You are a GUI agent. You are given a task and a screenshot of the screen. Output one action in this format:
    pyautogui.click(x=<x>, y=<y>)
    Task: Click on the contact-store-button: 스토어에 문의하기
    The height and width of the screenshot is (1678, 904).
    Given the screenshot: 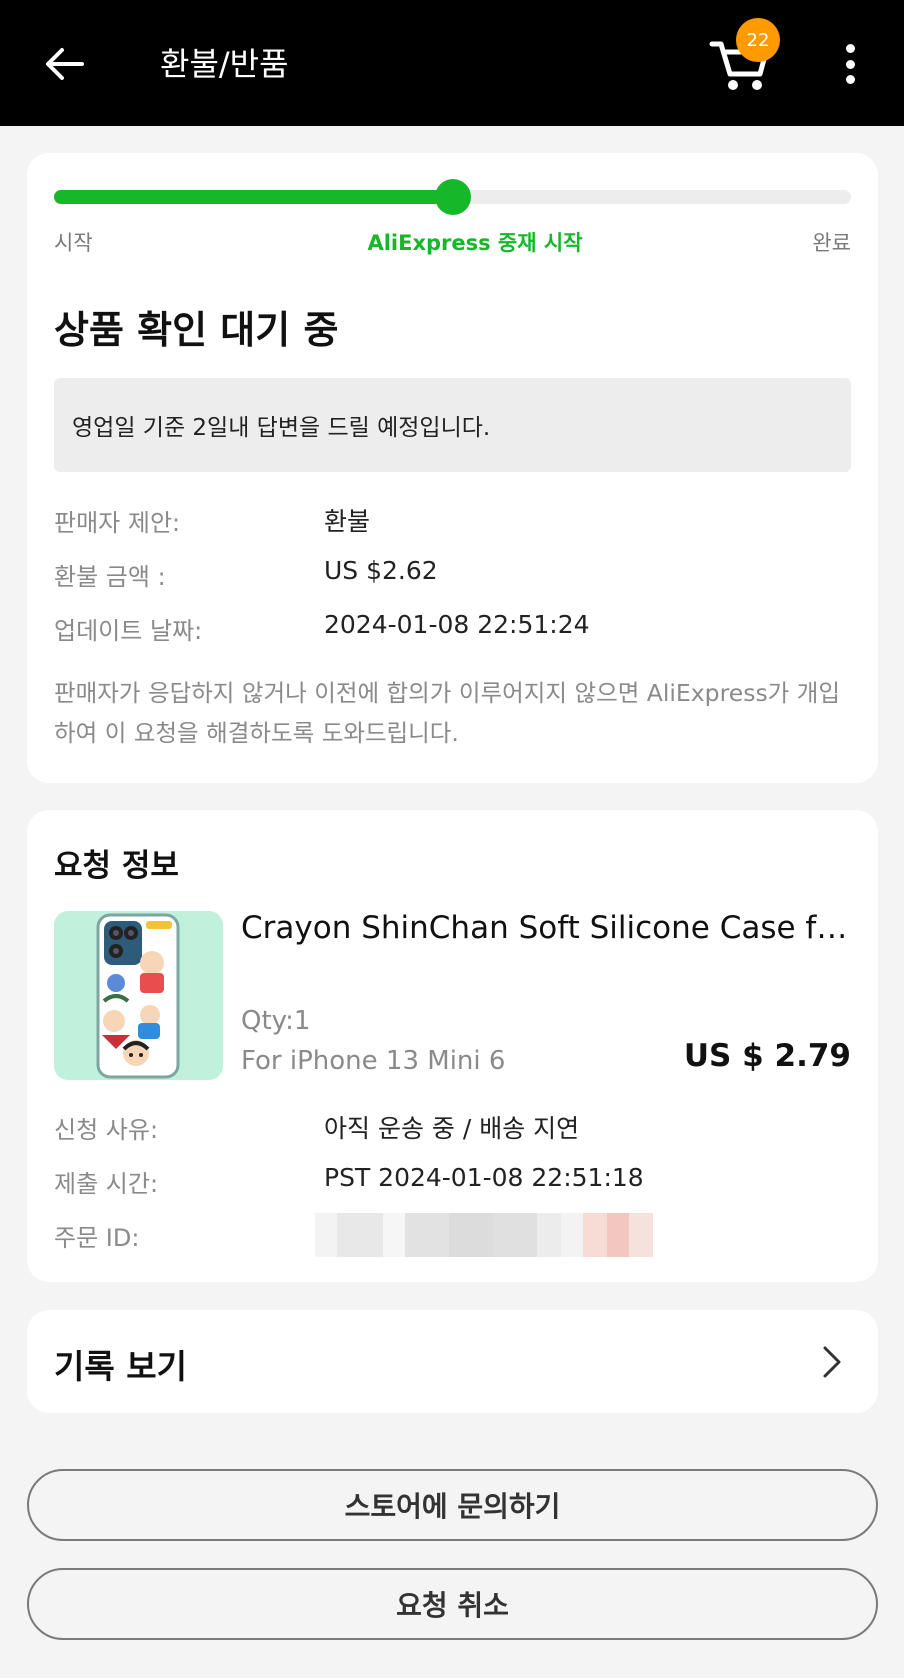 What is the action you would take?
    pyautogui.click(x=452, y=1505)
    